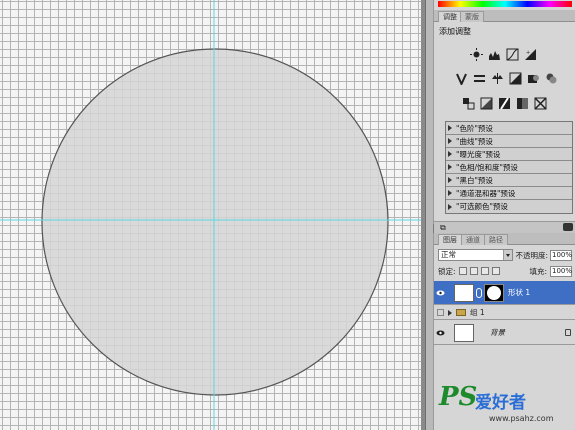 The width and height of the screenshot is (575, 430). I want to click on preset-label: "曲线"预设, so click(474, 141).